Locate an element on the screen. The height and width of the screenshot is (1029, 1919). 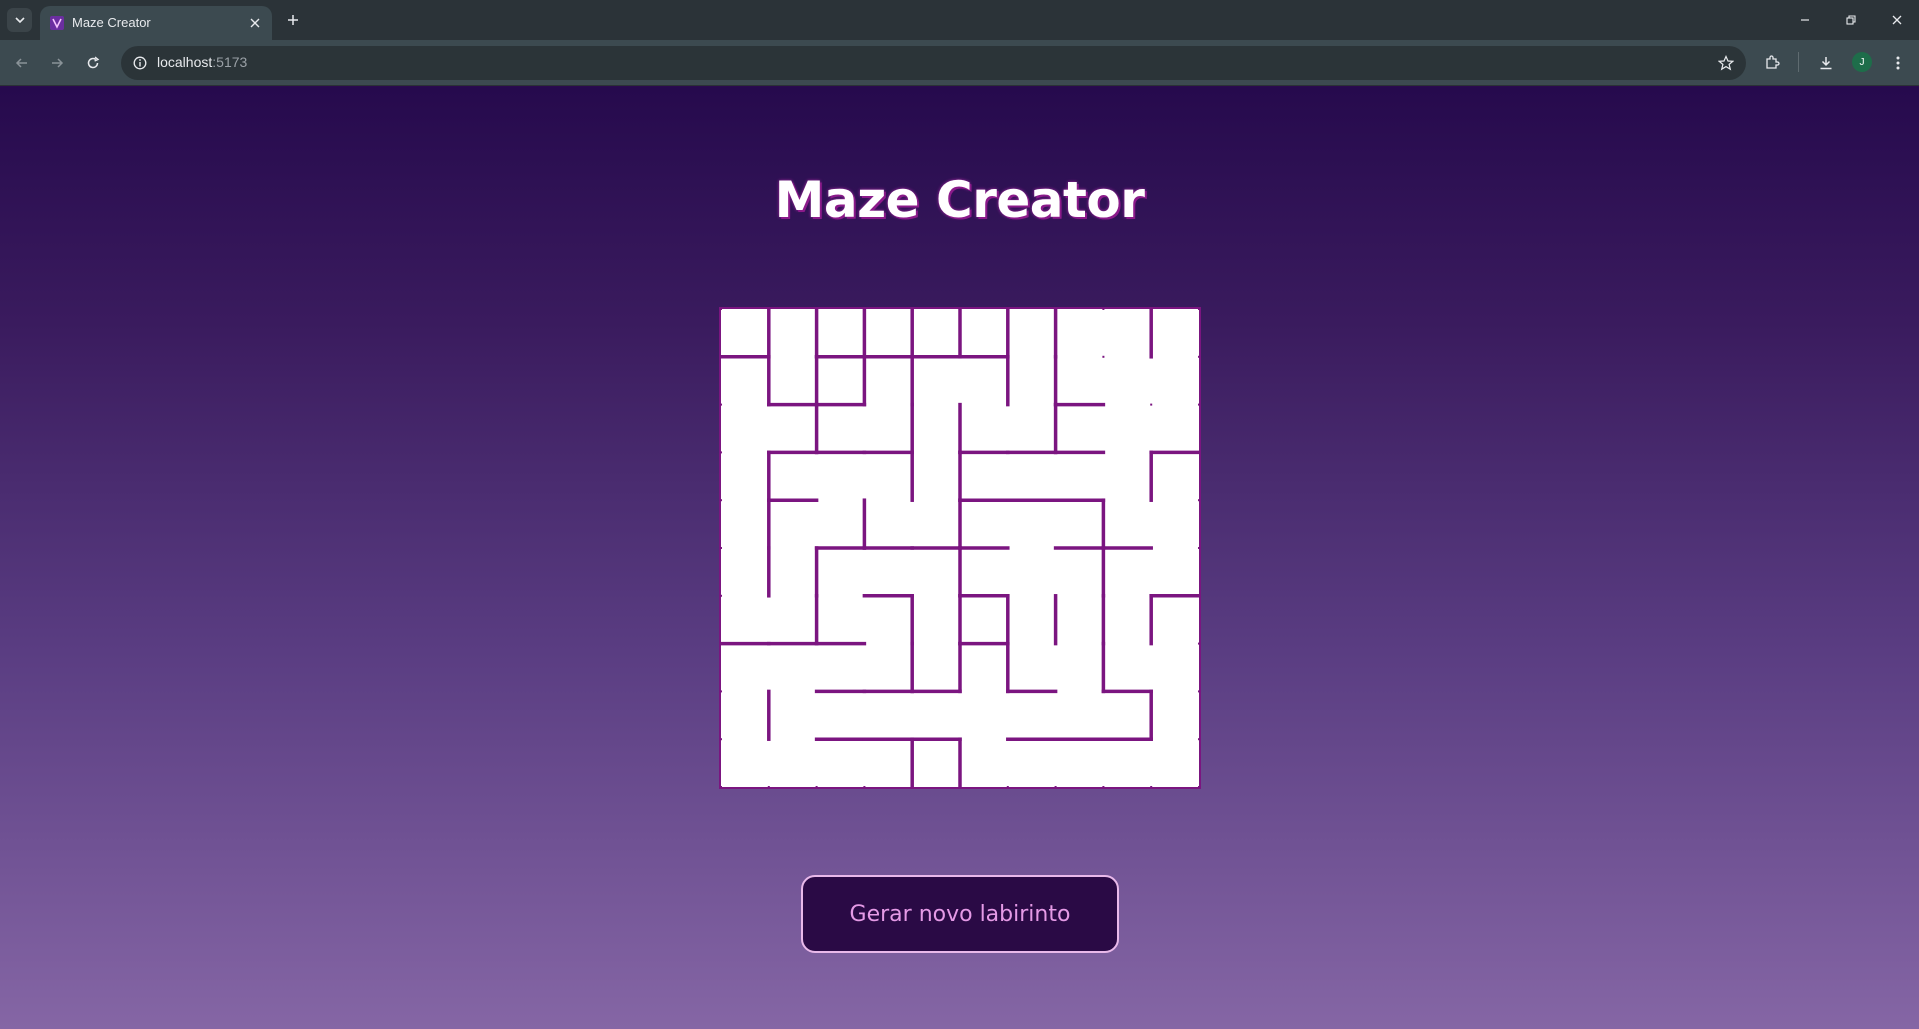
minimize-button is located at coordinates (1805, 20).